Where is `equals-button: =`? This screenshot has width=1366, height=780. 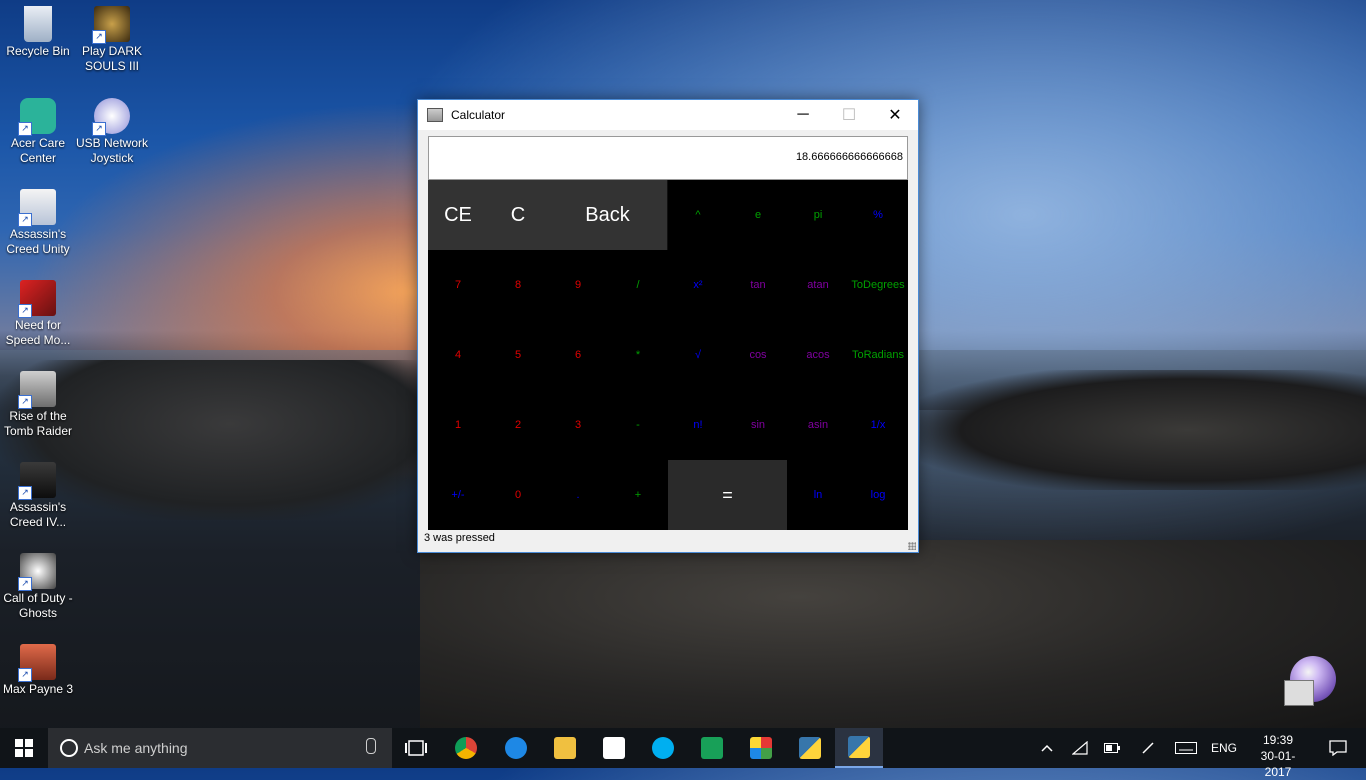 equals-button: = is located at coordinates (727, 495).